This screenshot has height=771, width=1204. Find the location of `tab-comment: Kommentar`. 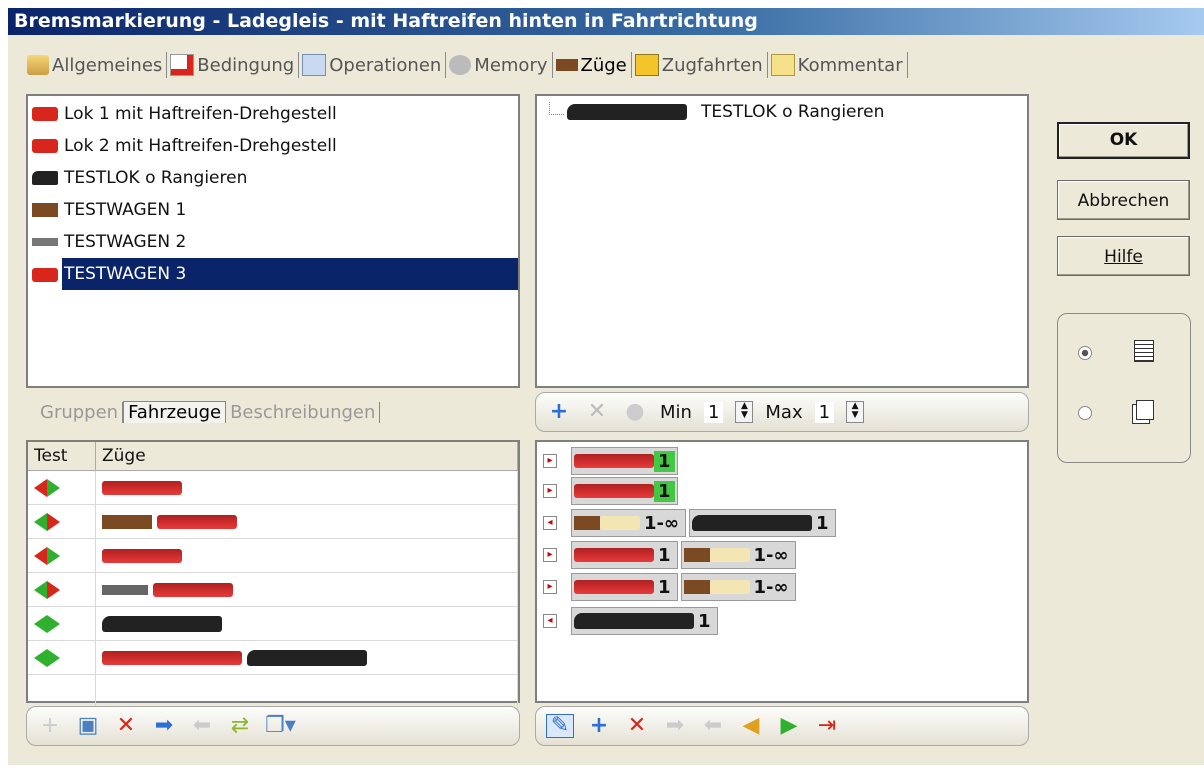

tab-comment: Kommentar is located at coordinates (838, 65).